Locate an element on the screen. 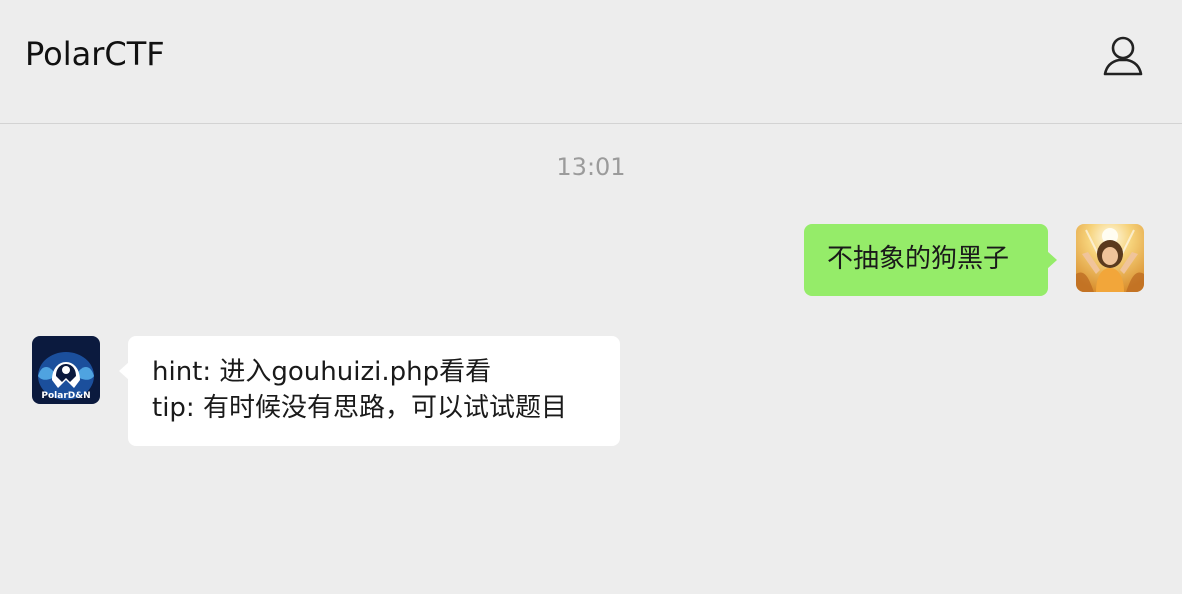 The height and width of the screenshot is (594, 1182). outgoing-message: 不抽象的狗黑子 is located at coordinates (930, 260).